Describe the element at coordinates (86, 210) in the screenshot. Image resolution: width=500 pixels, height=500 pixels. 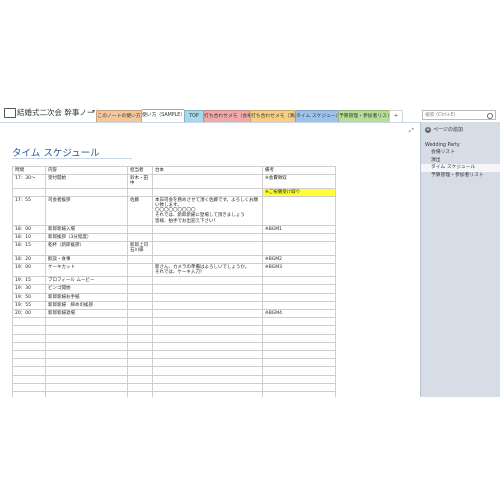
I see `table-cell: 司会者挨拶` at that location.